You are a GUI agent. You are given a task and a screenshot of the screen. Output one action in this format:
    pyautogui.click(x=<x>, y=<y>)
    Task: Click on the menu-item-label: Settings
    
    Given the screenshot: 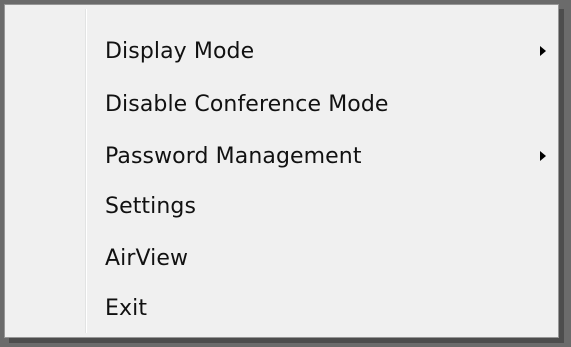 What is the action you would take?
    pyautogui.click(x=151, y=206)
    